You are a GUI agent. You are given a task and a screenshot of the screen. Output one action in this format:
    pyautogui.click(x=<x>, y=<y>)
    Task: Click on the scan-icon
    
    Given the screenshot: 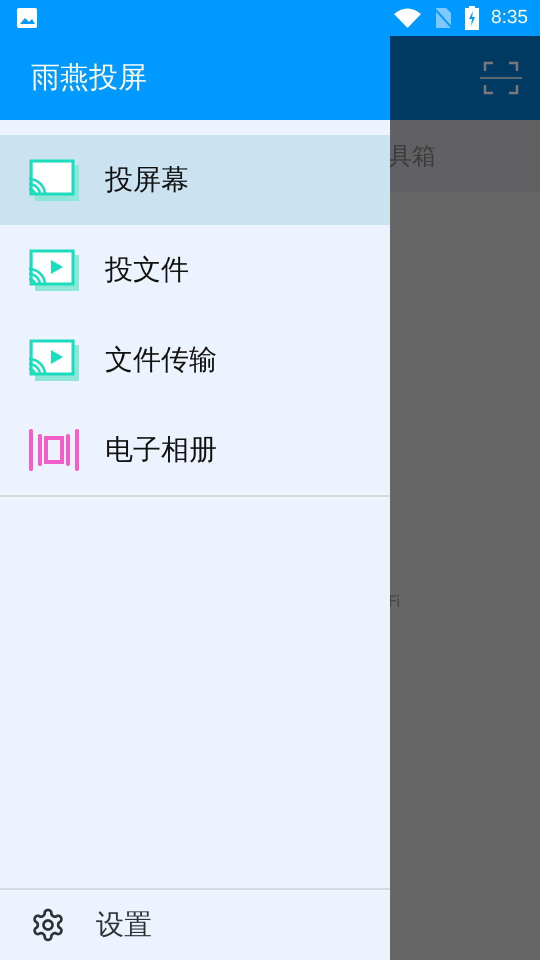 What is the action you would take?
    pyautogui.click(x=501, y=78)
    